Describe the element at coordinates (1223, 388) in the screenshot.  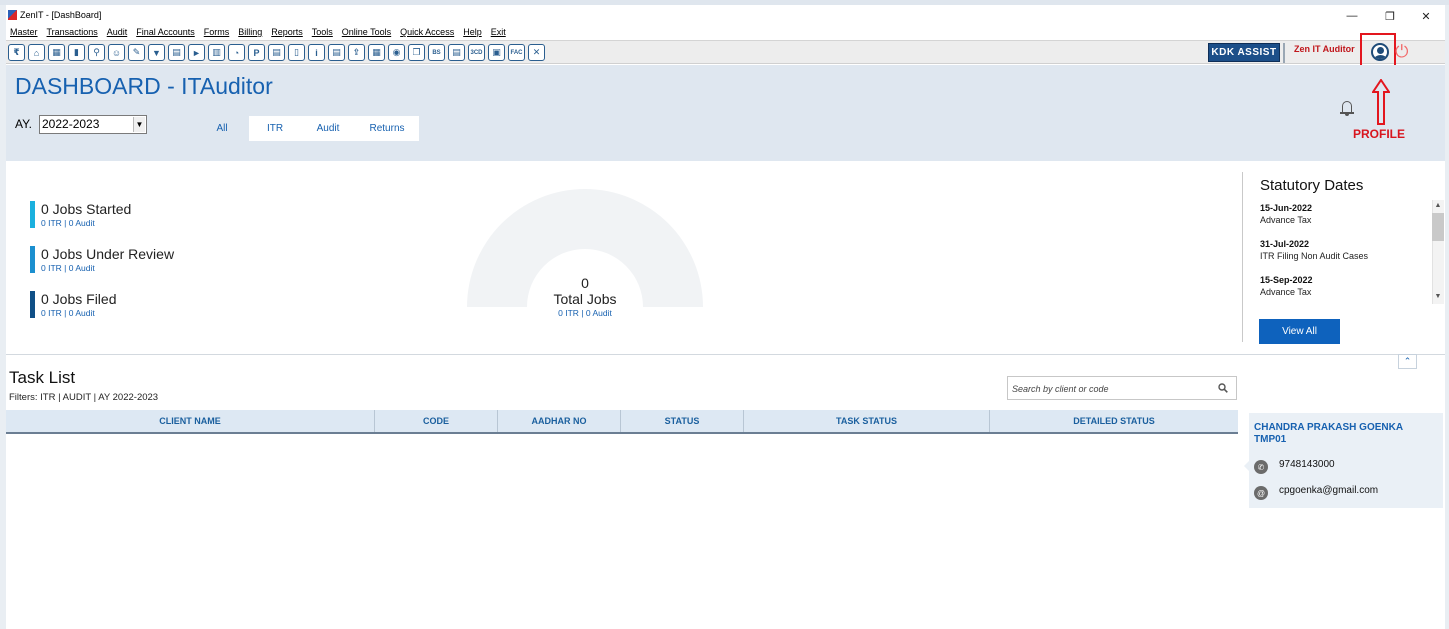
I see `search-icon` at that location.